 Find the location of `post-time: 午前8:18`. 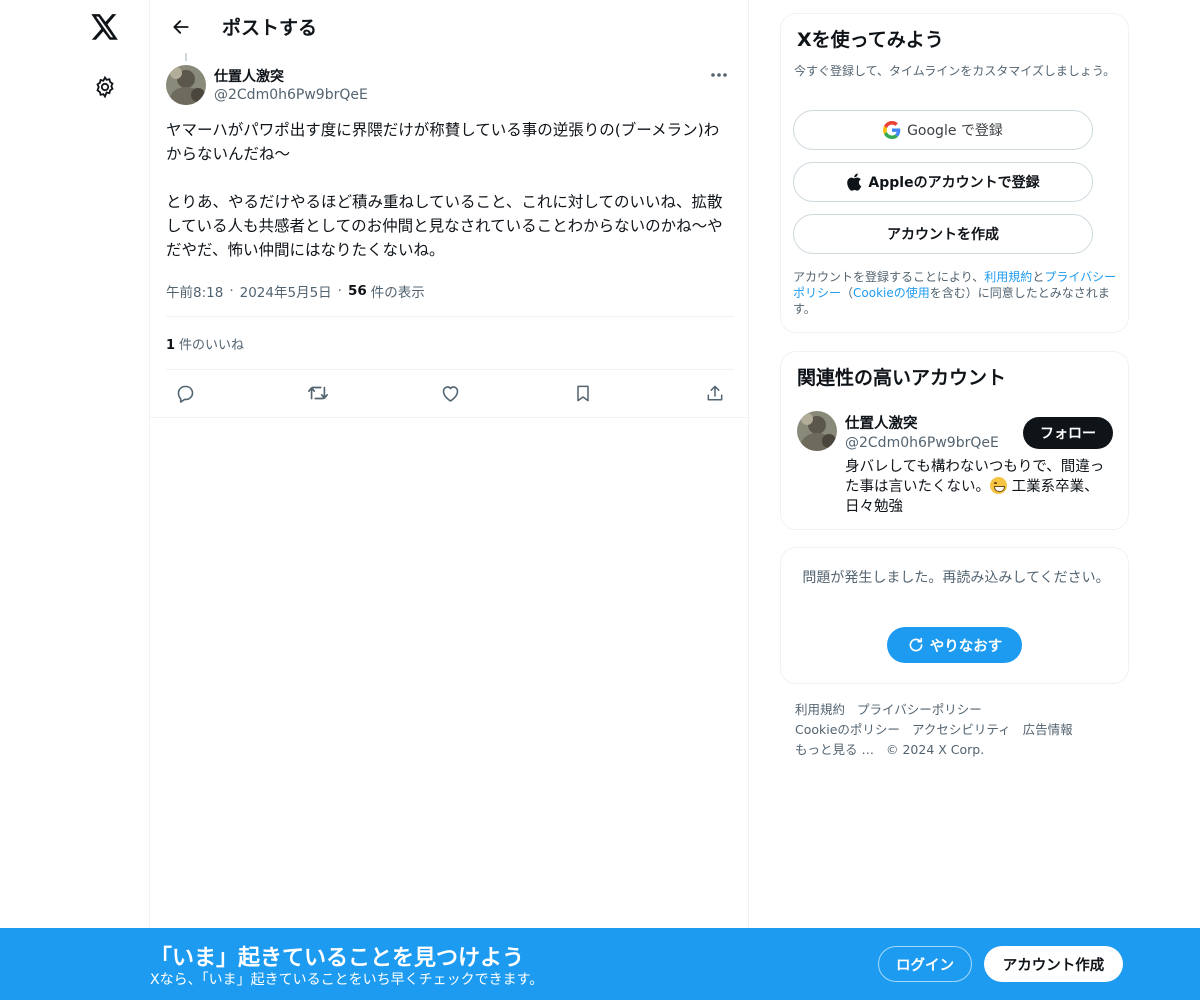

post-time: 午前8:18 is located at coordinates (194, 291).